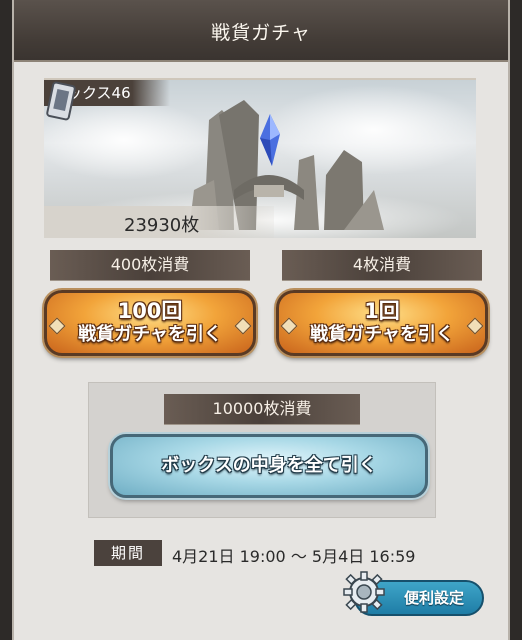 The height and width of the screenshot is (640, 522). Describe the element at coordinates (382, 334) in the screenshot. I see `draw-1-label: 戦貨ガチャを引く` at that location.